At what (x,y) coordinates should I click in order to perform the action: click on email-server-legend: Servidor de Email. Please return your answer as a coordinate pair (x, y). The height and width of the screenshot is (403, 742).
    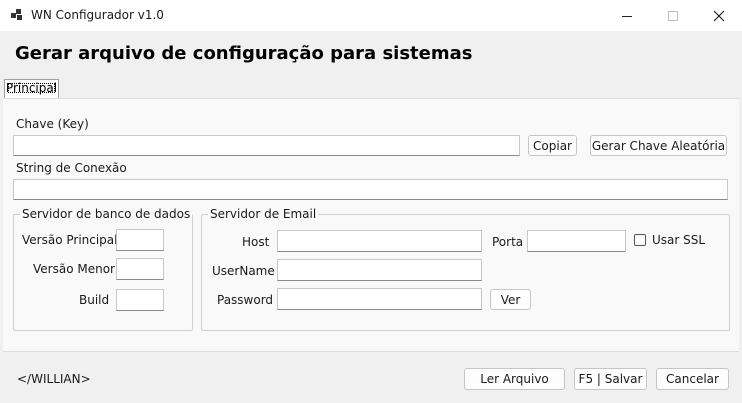
    Looking at the image, I should click on (263, 214).